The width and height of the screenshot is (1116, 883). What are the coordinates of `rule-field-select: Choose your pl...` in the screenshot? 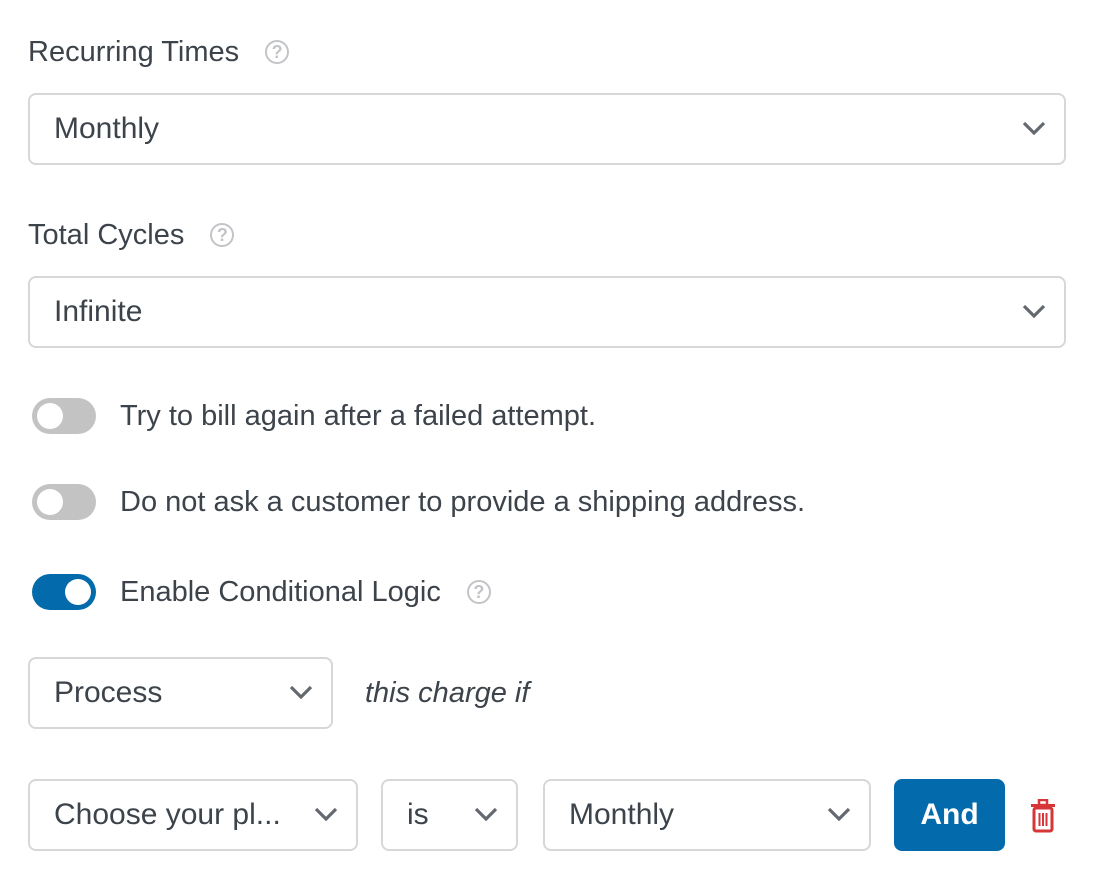 It's located at (193, 815).